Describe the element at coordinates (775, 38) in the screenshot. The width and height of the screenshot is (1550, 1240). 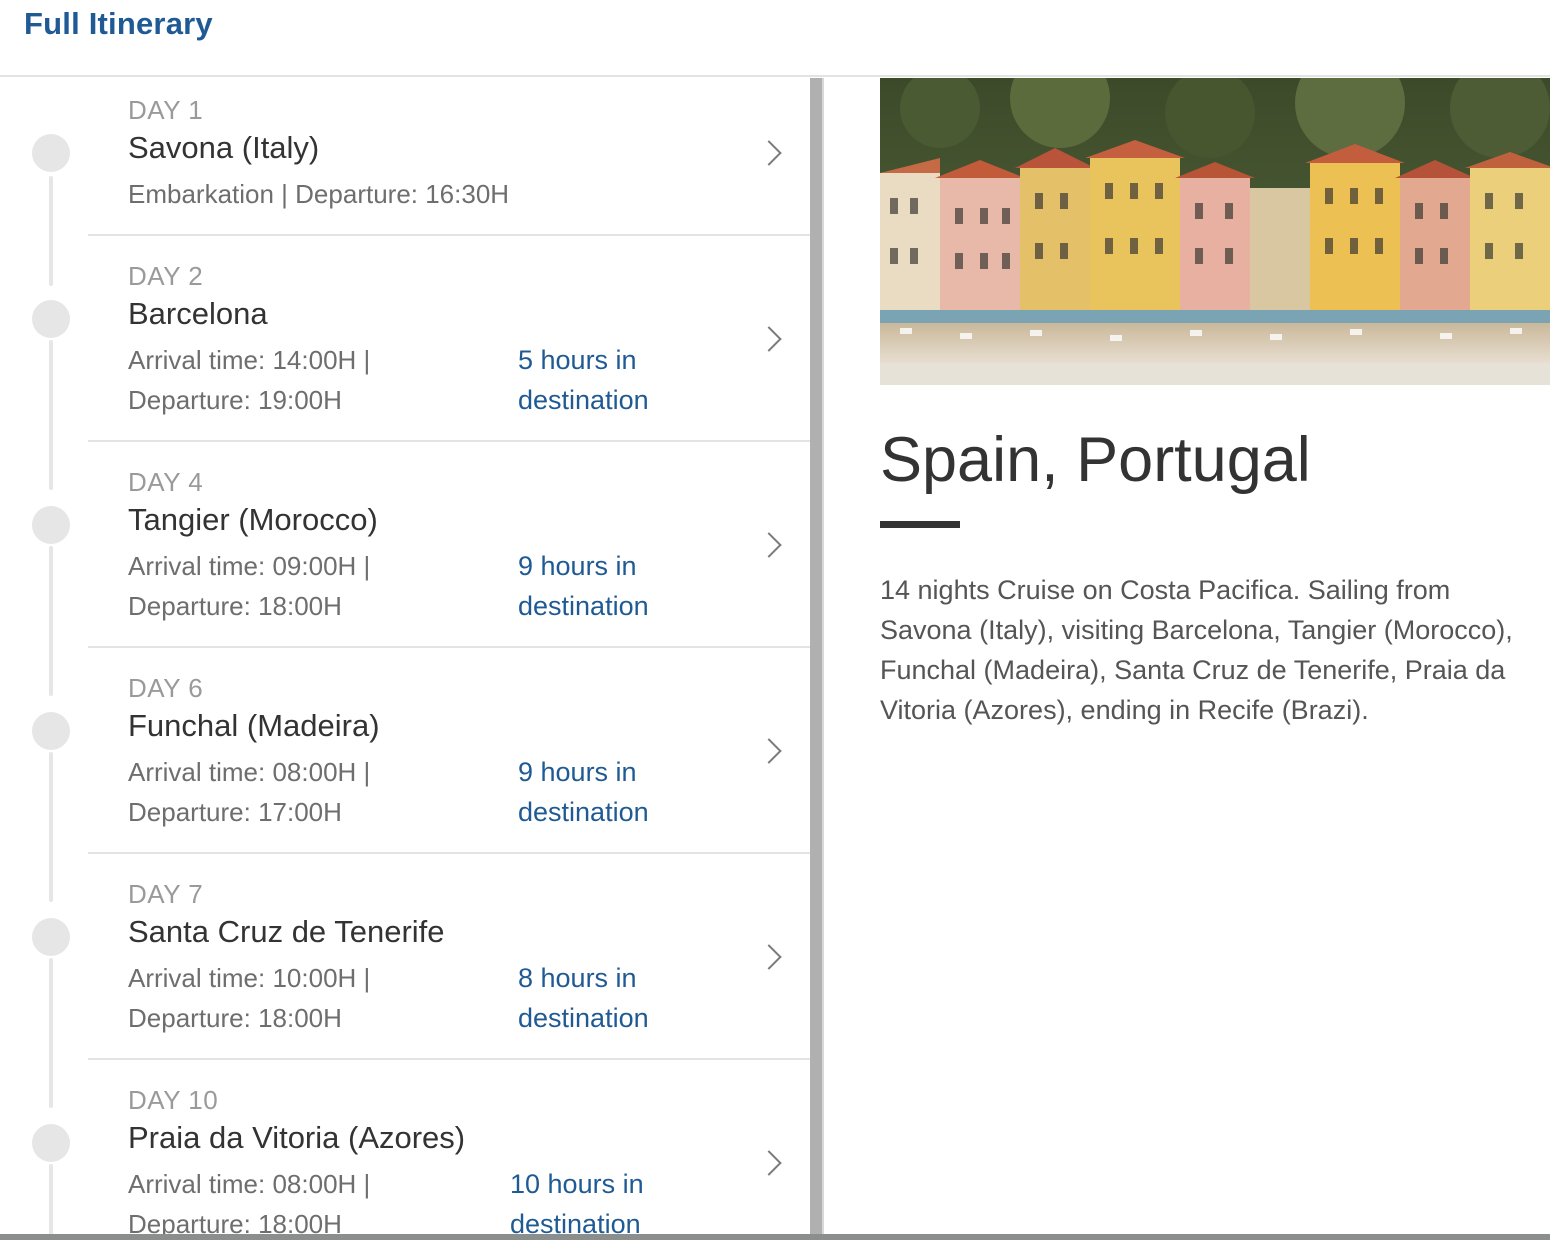
I see `page-header: Full Itinerary` at that location.